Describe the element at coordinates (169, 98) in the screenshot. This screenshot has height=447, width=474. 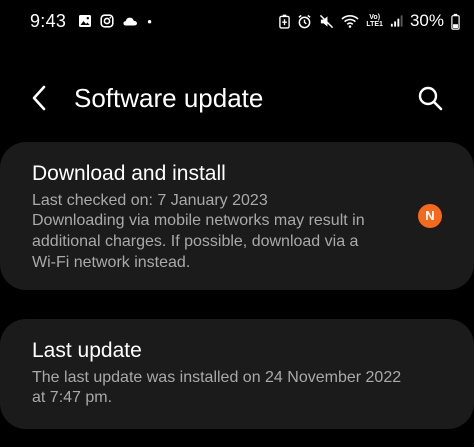
I see `page-title: Software update` at that location.